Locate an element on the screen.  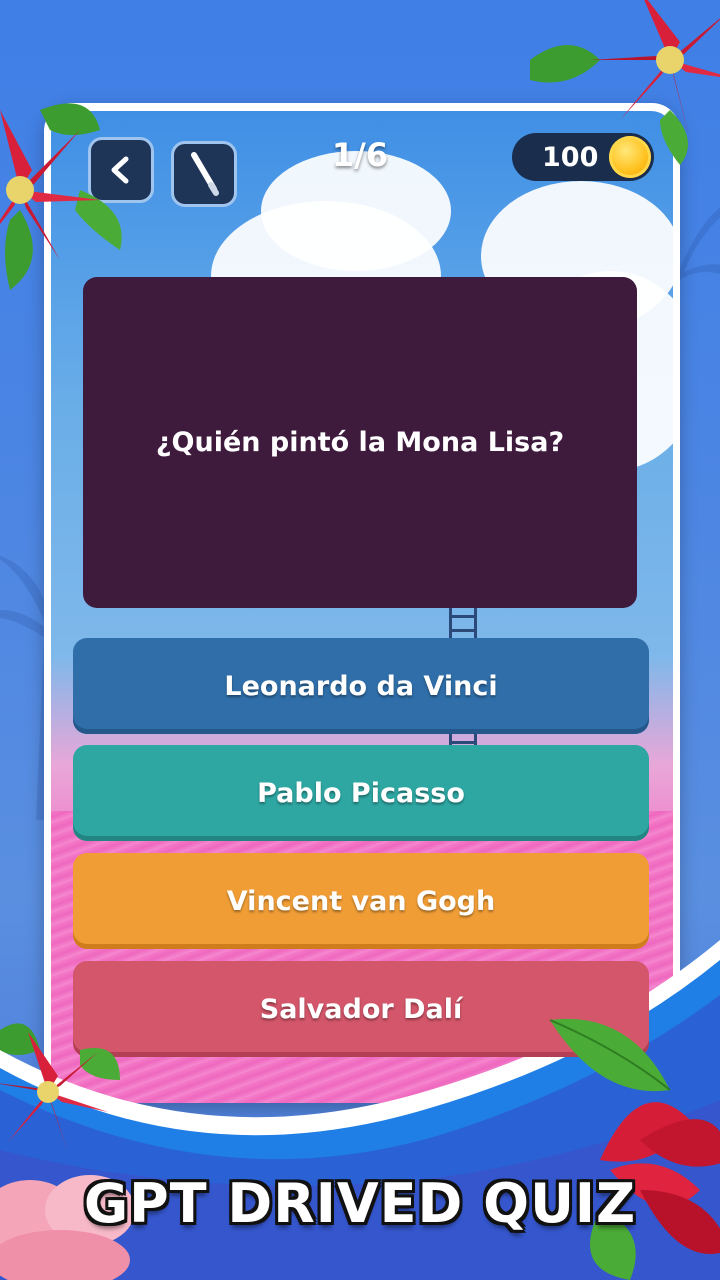
amaryllis-flower-decoration is located at coordinates (634, 1149).